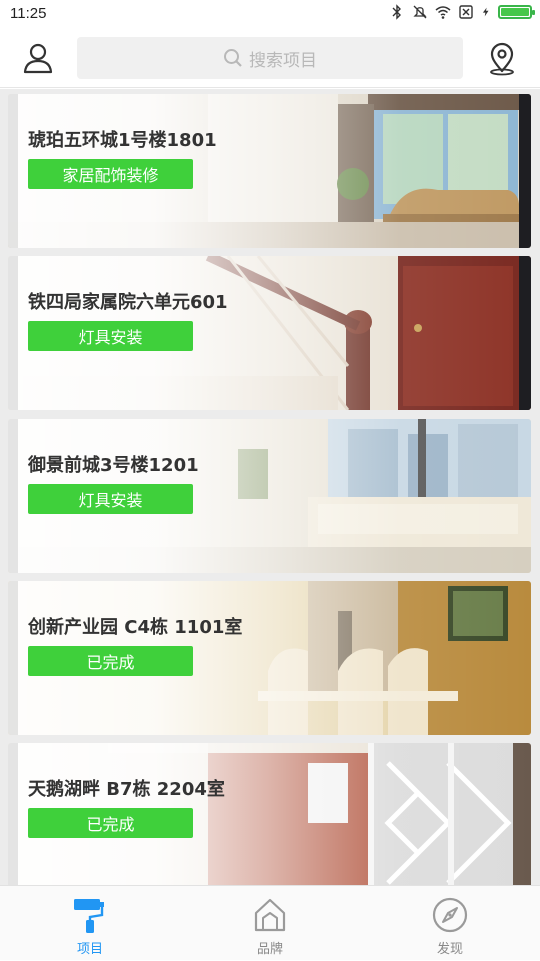 This screenshot has width=540, height=961. Describe the element at coordinates (110, 174) in the screenshot. I see `project-status-badge: 家居配饰装修` at that location.